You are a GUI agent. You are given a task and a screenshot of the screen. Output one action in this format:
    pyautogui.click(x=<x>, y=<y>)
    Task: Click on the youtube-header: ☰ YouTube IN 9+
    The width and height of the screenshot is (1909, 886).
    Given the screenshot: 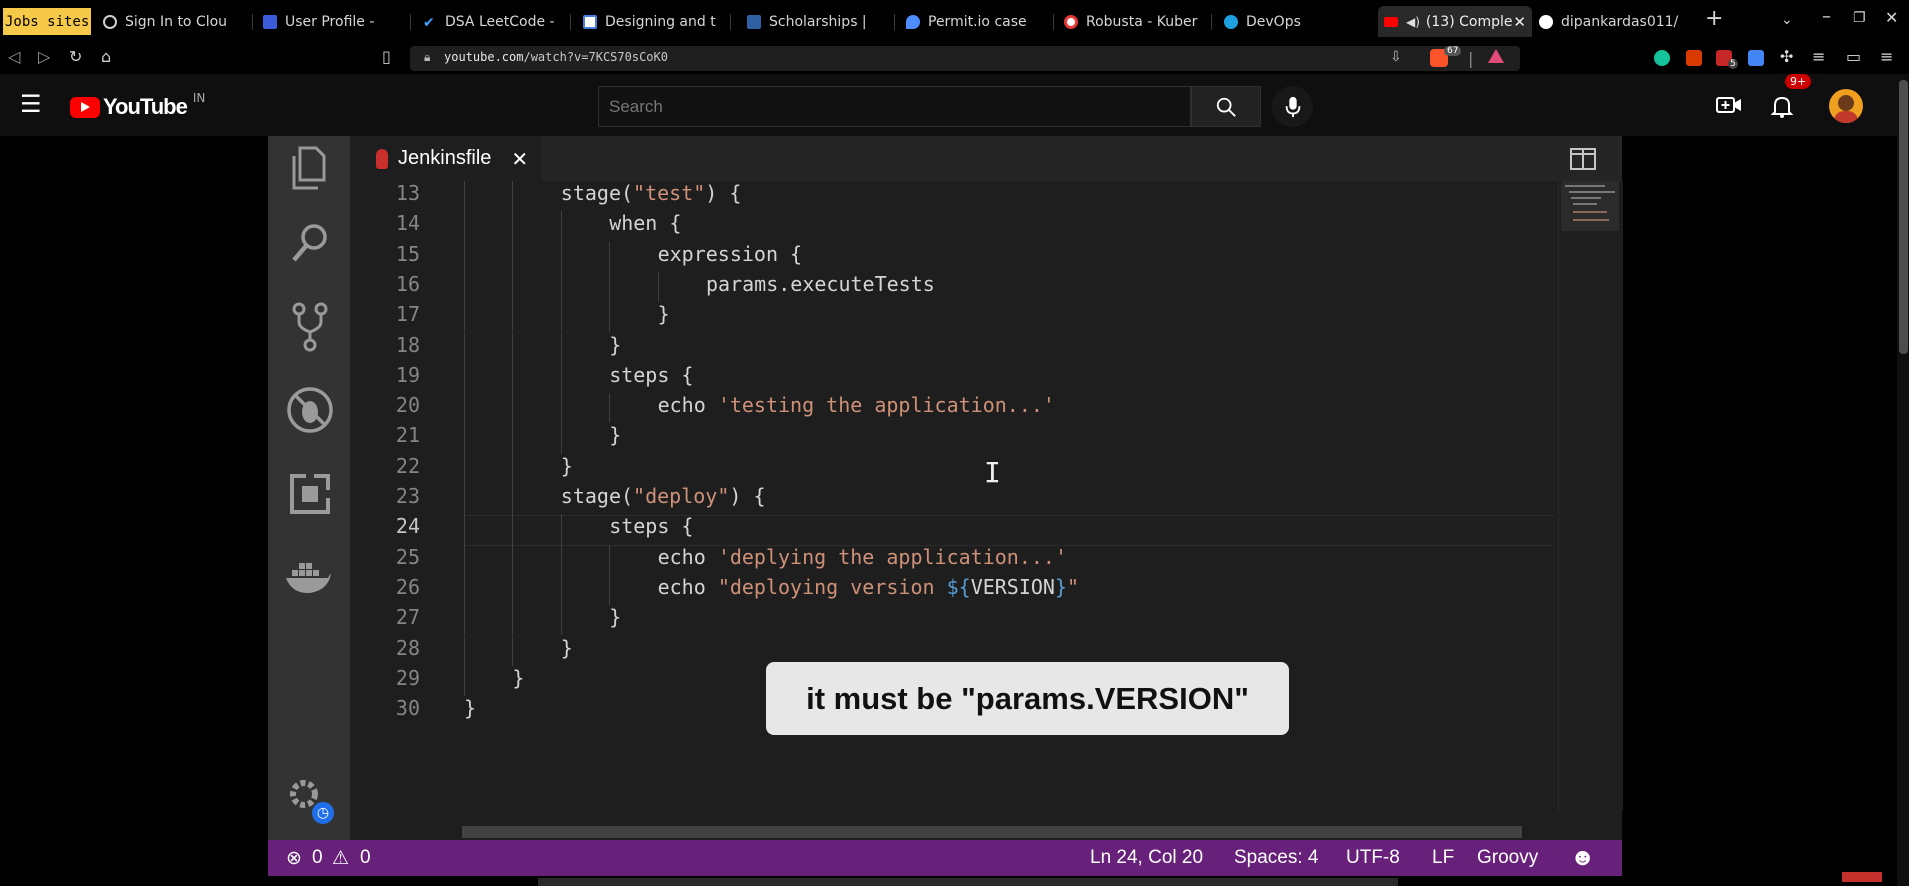 What is the action you would take?
    pyautogui.click(x=954, y=105)
    